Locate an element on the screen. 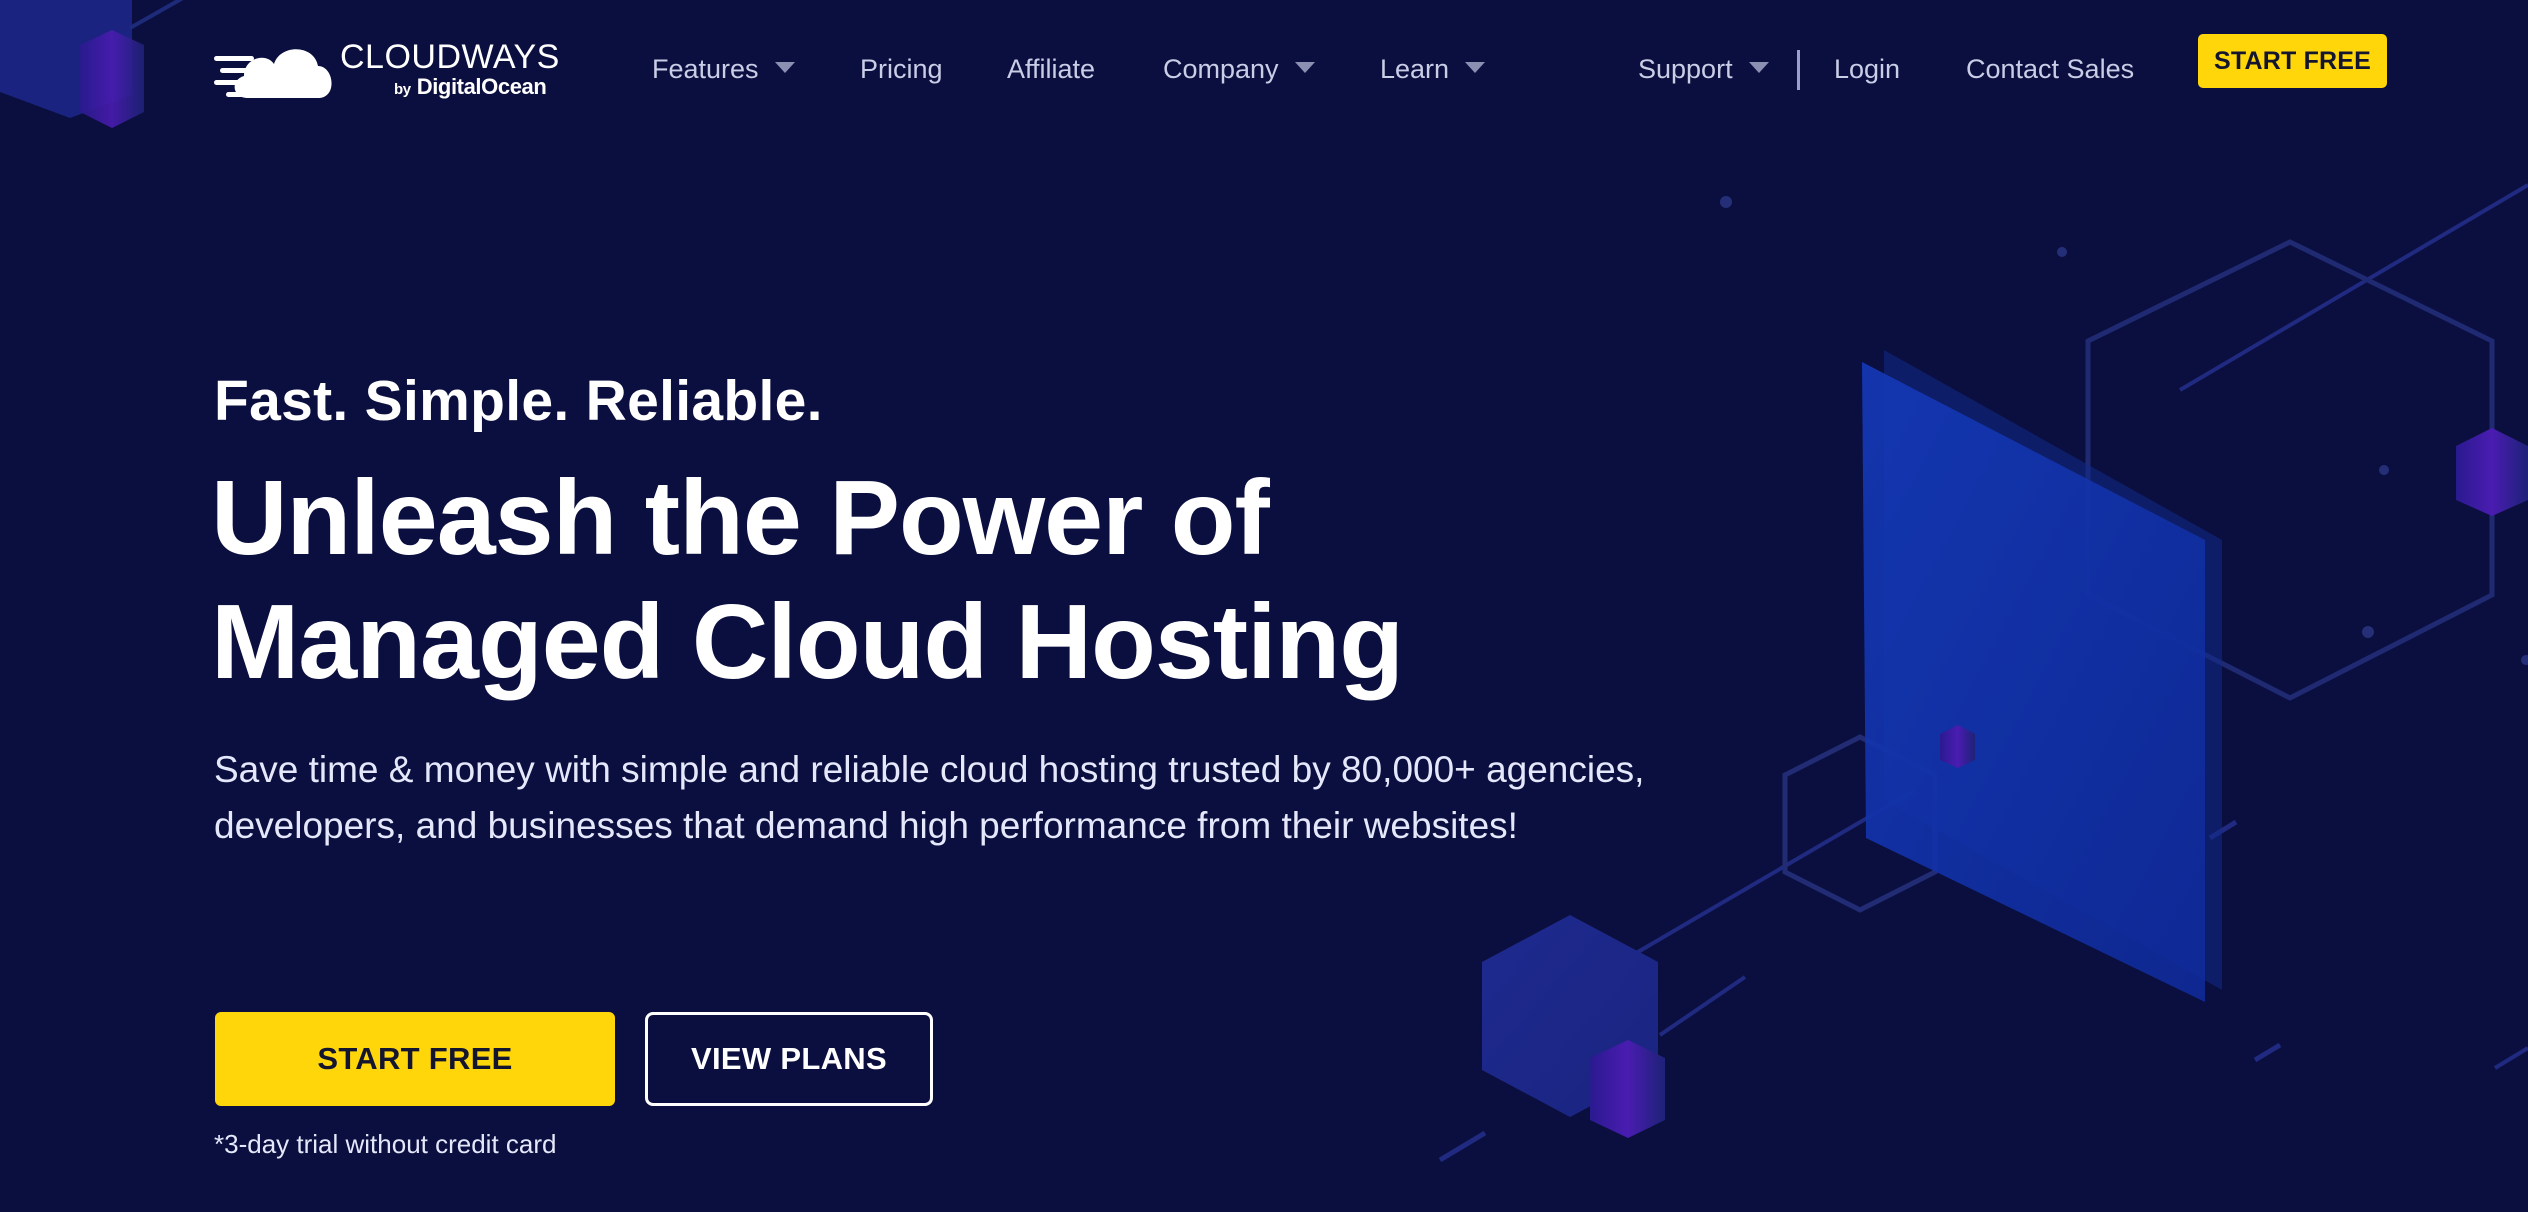  hero-title-line-1: Unleash the Power of is located at coordinates (740, 518).